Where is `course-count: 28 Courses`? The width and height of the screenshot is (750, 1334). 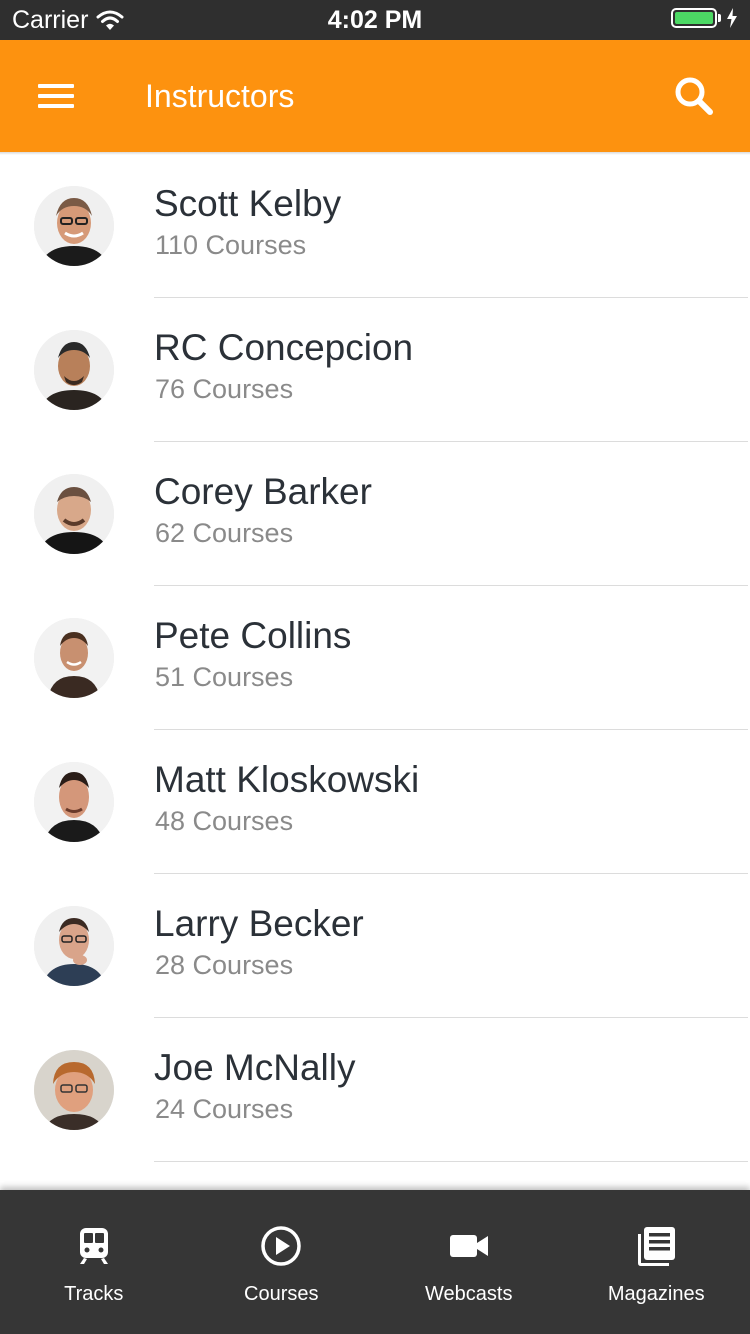 course-count: 28 Courses is located at coordinates (224, 965).